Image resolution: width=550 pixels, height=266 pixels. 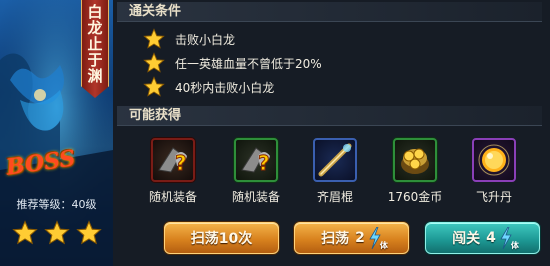 What do you see at coordinates (334, 197) in the screenshot?
I see `reward-name: 齐眉棍` at bounding box center [334, 197].